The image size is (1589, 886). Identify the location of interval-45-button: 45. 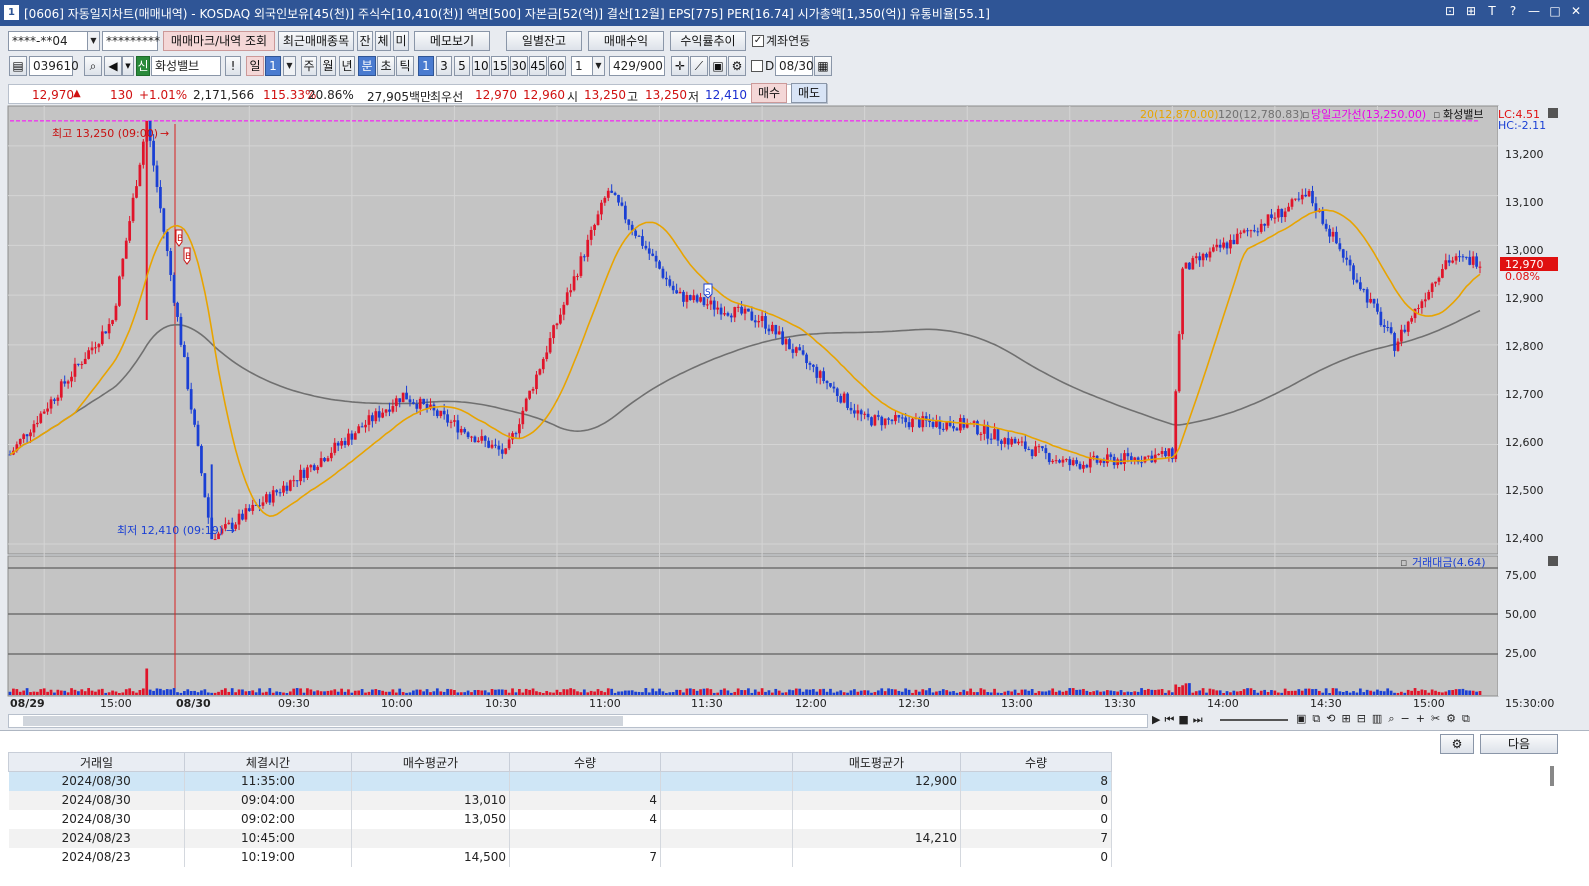
(538, 66).